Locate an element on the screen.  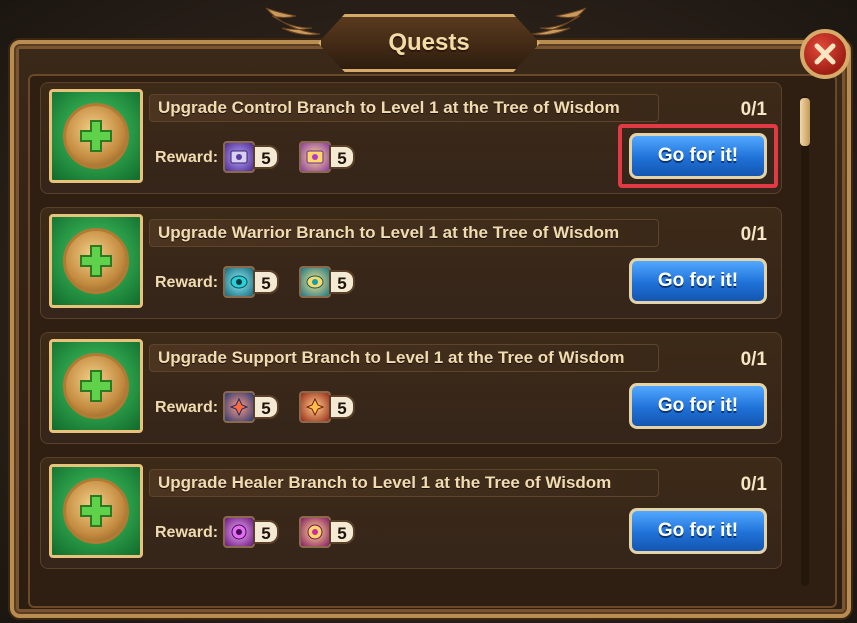
support-rune-red-icon is located at coordinates (315, 407).